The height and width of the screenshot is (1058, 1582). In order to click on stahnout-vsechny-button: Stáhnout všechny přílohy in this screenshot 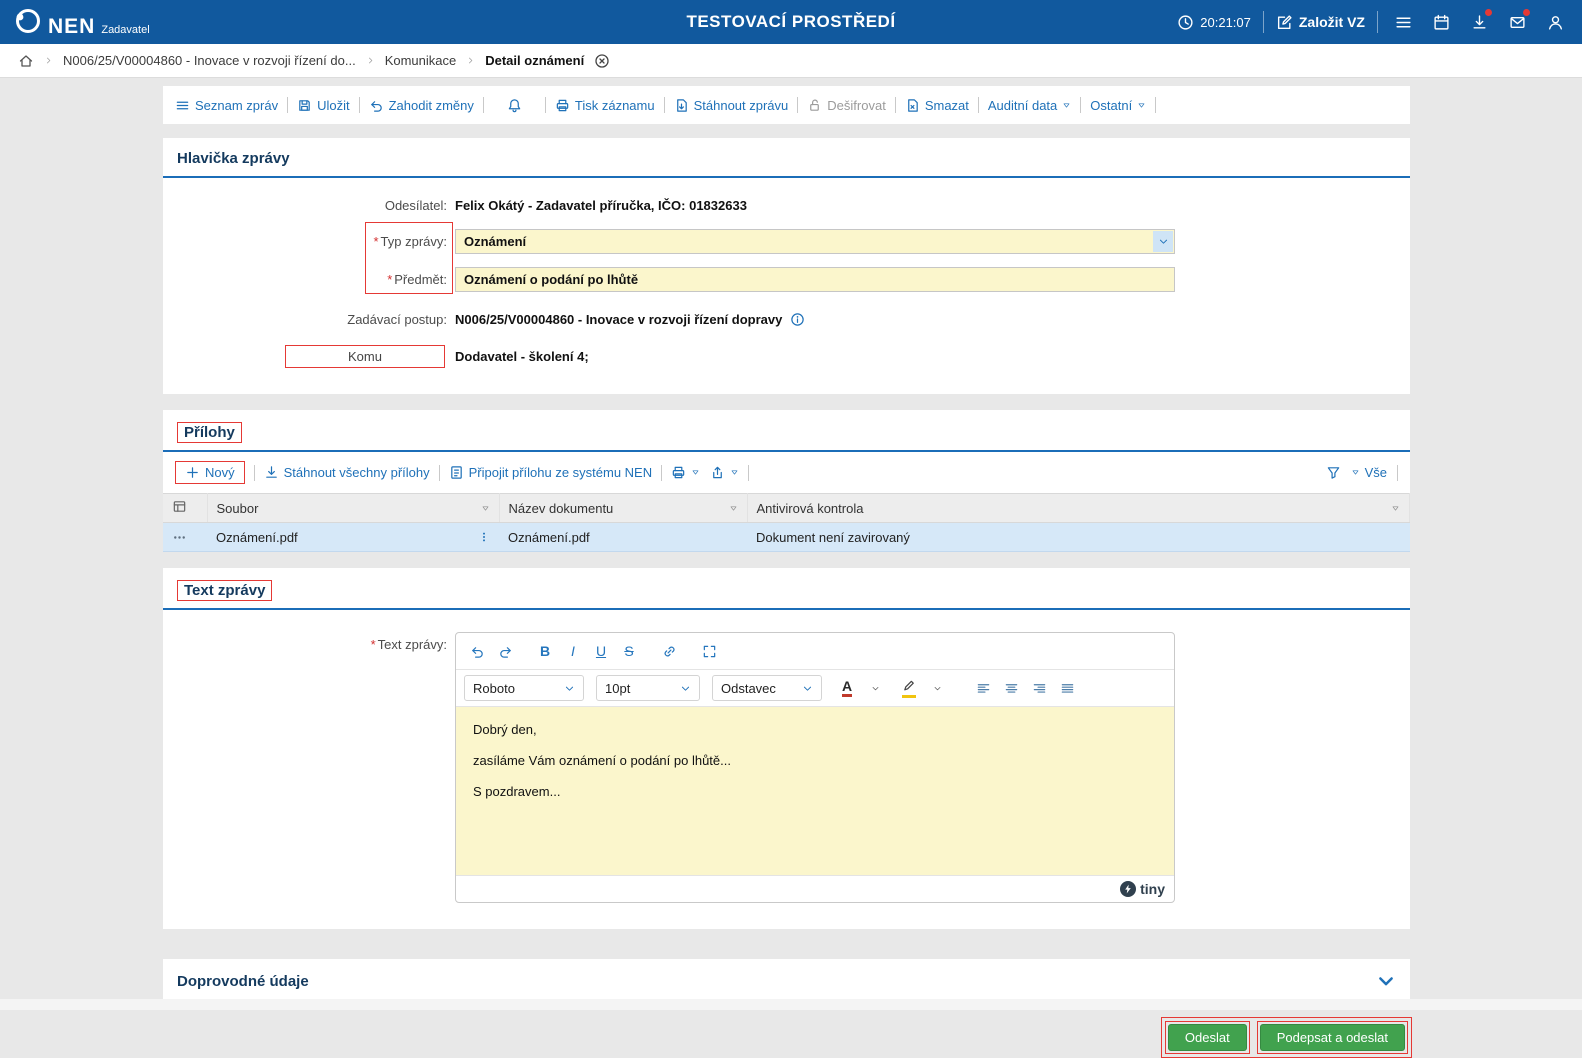, I will do `click(347, 472)`.